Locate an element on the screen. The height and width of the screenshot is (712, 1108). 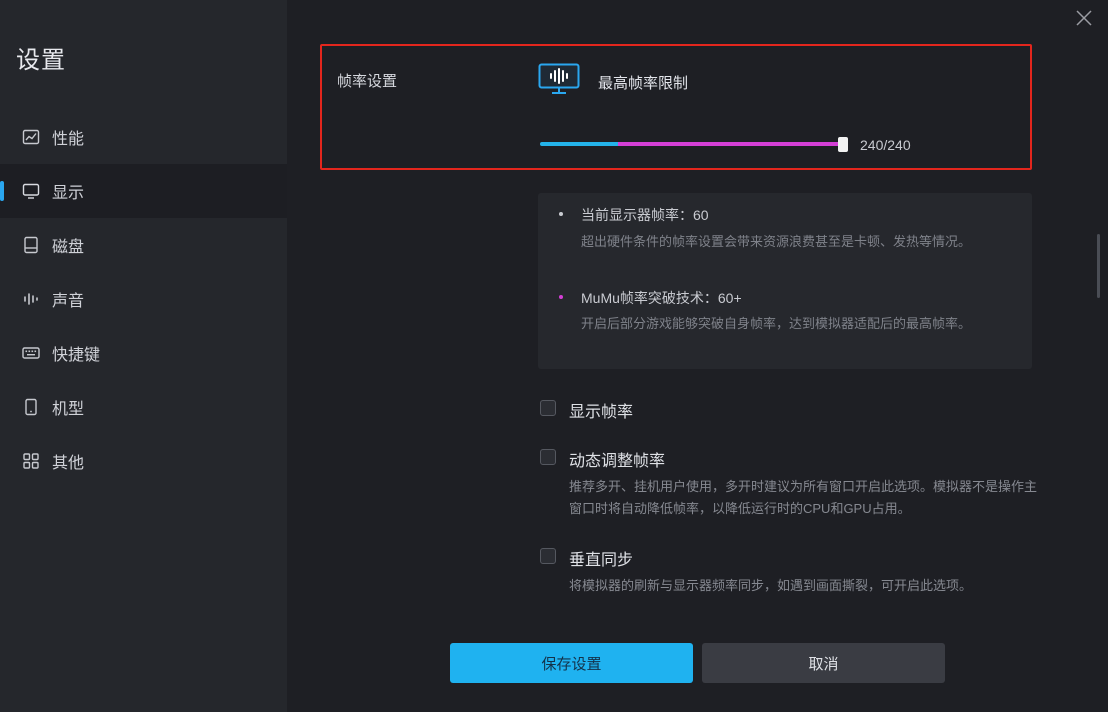
sidebar-item-display: 显示 is located at coordinates (143, 191).